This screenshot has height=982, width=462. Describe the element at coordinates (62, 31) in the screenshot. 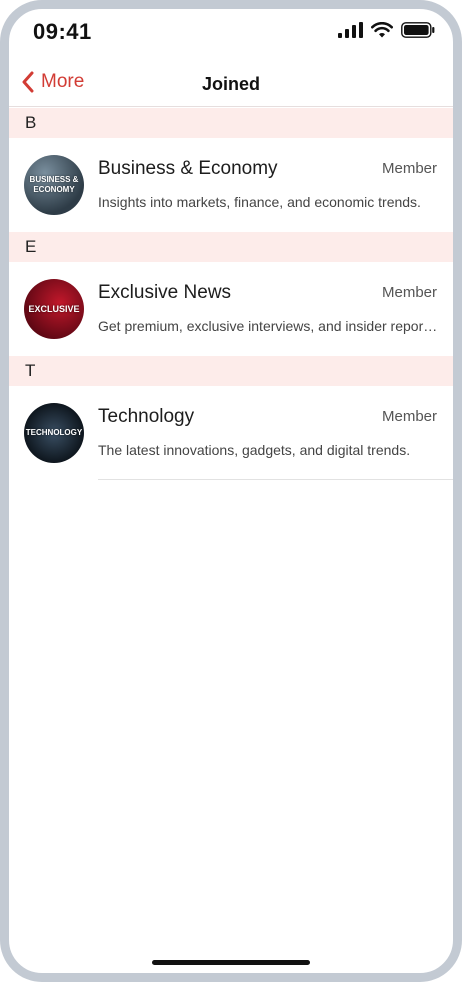

I see `status-time: 09:41` at that location.